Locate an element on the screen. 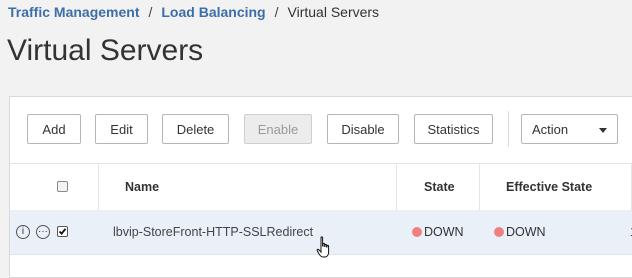 This screenshot has height=278, width=632. row-name: lbvip-StoreFront-HTTP-SSLRedirect is located at coordinates (213, 232).